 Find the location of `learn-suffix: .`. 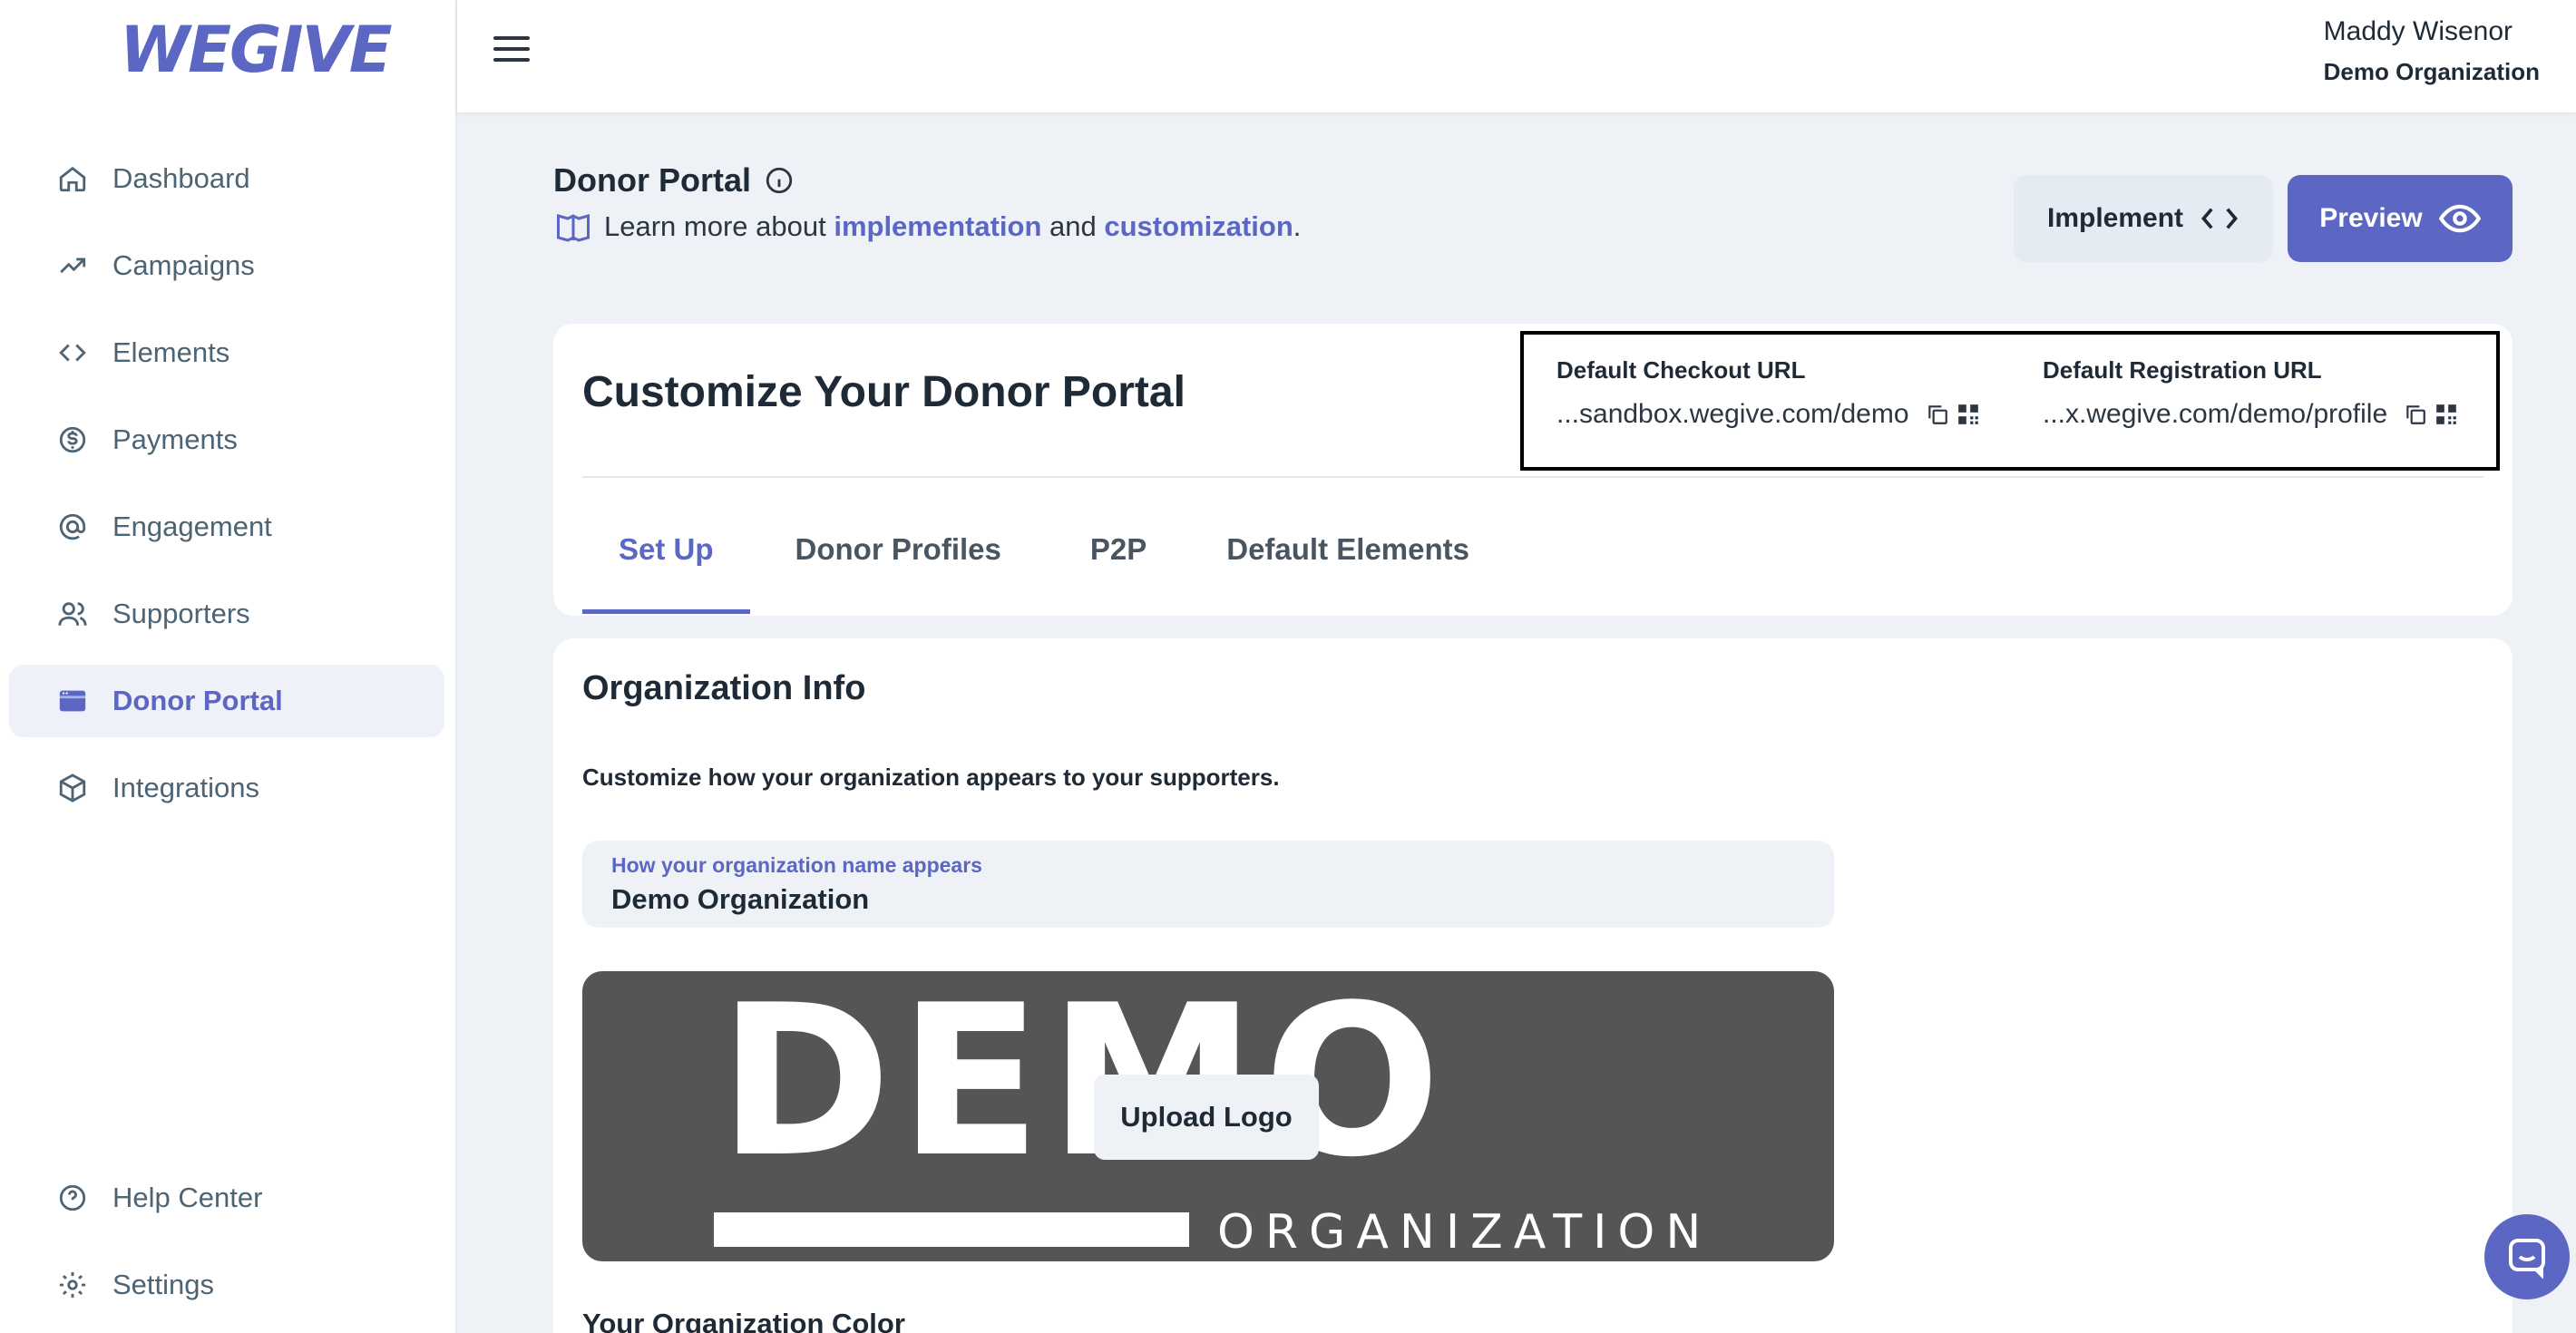

learn-suffix: . is located at coordinates (1297, 226).